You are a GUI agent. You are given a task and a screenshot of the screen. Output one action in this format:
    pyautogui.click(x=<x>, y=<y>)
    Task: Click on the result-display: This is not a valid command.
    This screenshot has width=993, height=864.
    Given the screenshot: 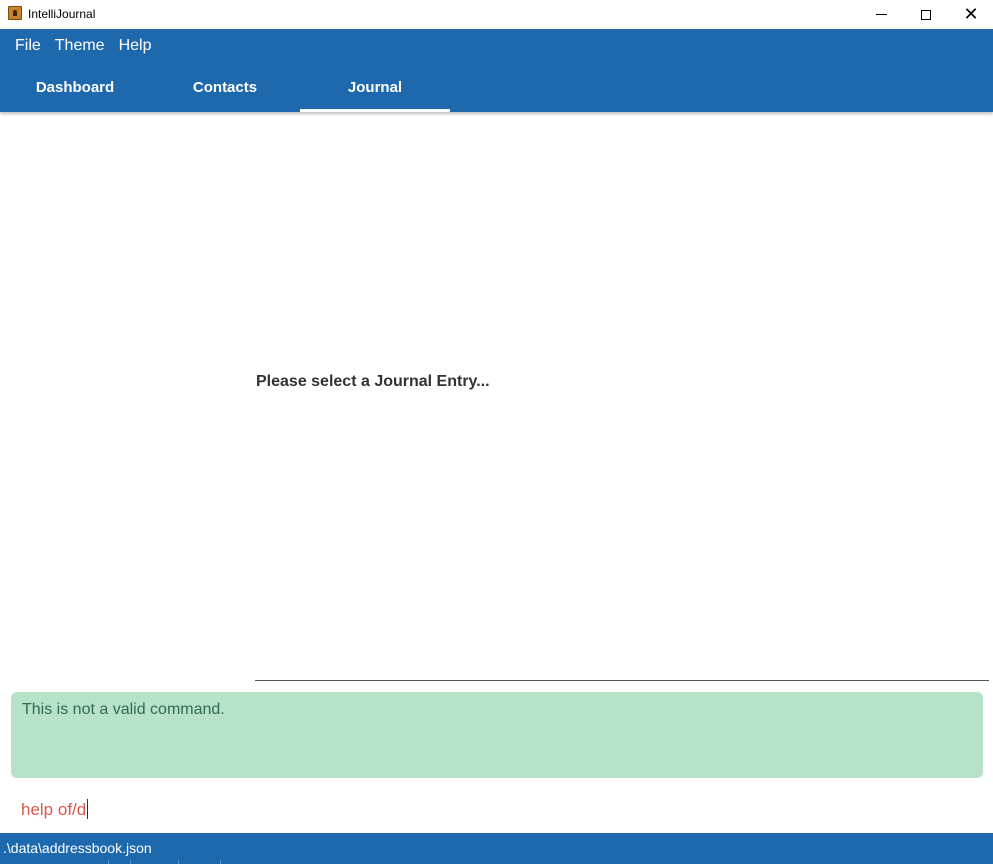 What is the action you would take?
    pyautogui.click(x=497, y=735)
    